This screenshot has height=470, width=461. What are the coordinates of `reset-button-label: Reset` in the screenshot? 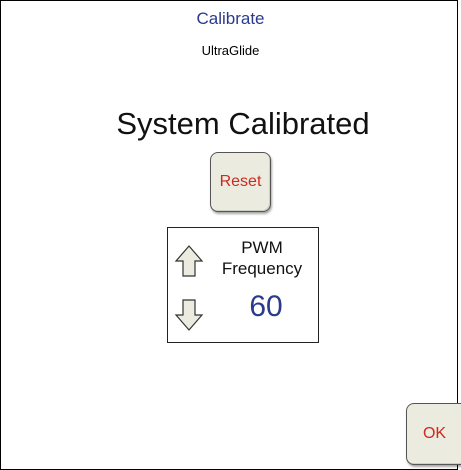 It's located at (240, 181).